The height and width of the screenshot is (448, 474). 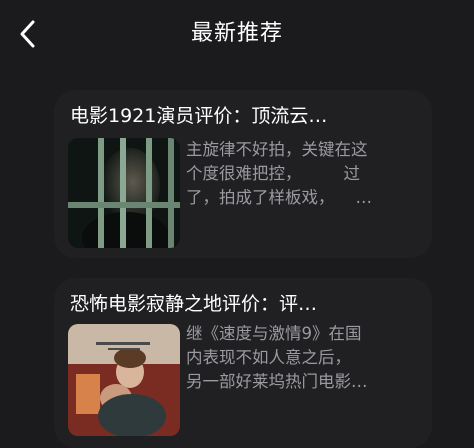 What do you see at coordinates (268, 357) in the screenshot?
I see `summary-line: 内表现不如人意之后，` at bounding box center [268, 357].